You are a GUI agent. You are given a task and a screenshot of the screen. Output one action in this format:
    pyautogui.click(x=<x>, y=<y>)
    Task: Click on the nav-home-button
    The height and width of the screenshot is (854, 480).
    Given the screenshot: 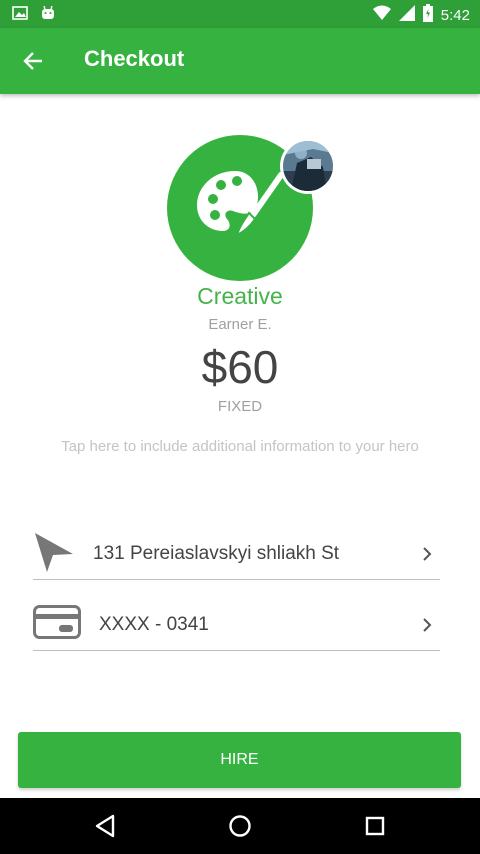 What is the action you would take?
    pyautogui.click(x=240, y=826)
    